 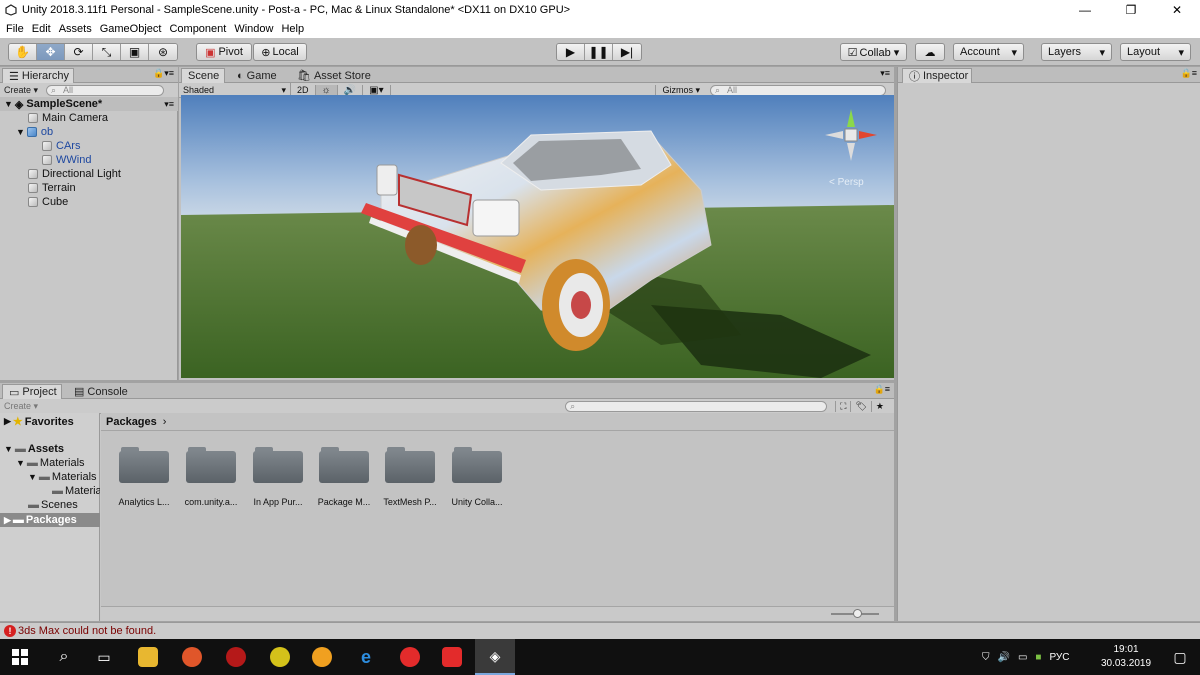 I want to click on edge-icon: e, so click(x=366, y=657).